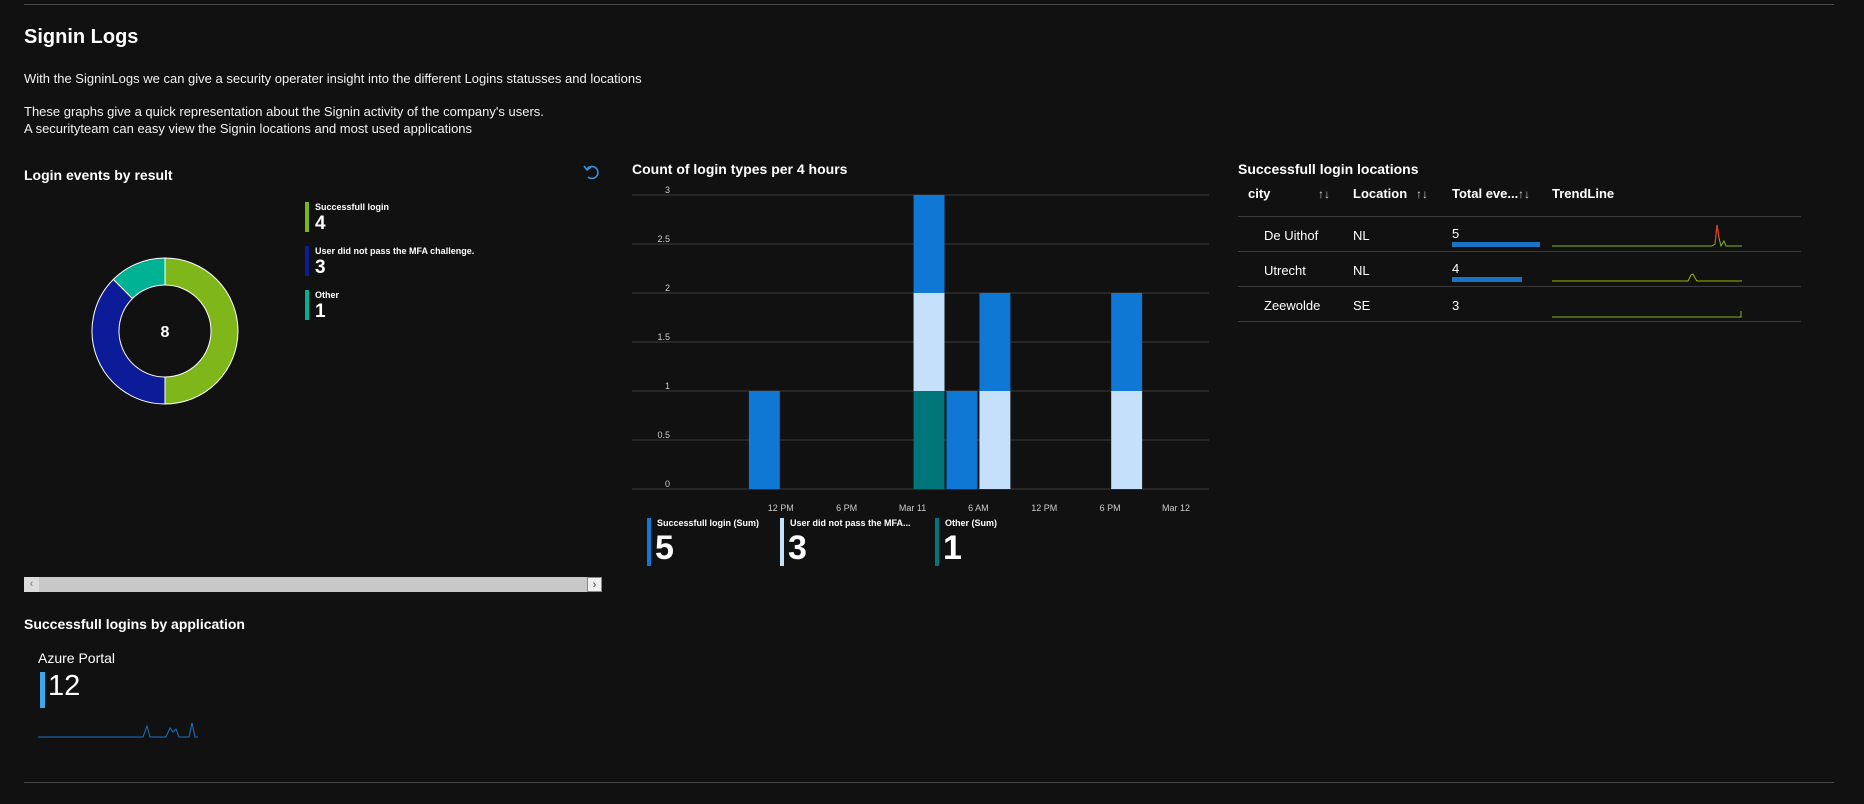 This screenshot has width=1864, height=804. I want to click on table-row: De Uithof NL 5, so click(1519, 233).